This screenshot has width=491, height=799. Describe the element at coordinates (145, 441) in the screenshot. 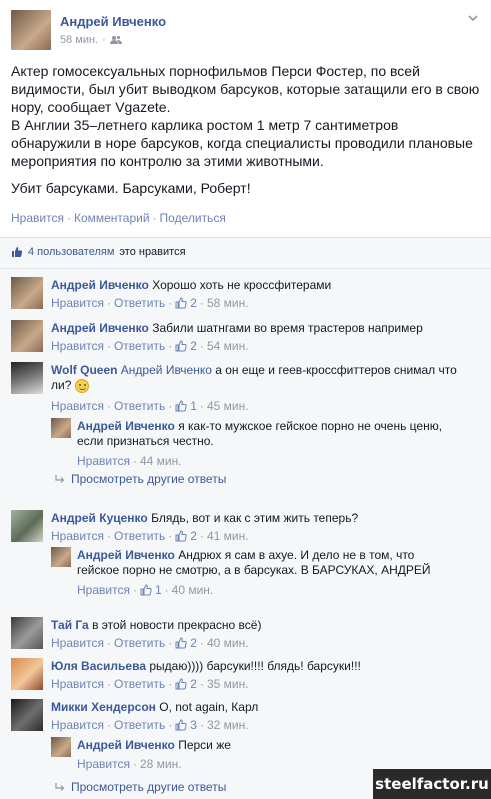

I see `reply-body-line2: если признаться честно.` at that location.